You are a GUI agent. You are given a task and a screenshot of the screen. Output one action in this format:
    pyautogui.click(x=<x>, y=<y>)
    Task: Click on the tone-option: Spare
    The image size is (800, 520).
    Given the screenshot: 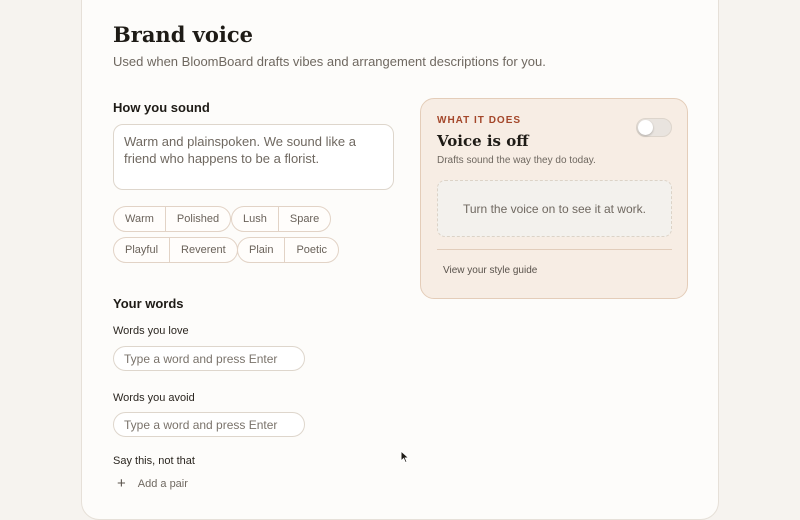 What is the action you would take?
    pyautogui.click(x=303, y=219)
    